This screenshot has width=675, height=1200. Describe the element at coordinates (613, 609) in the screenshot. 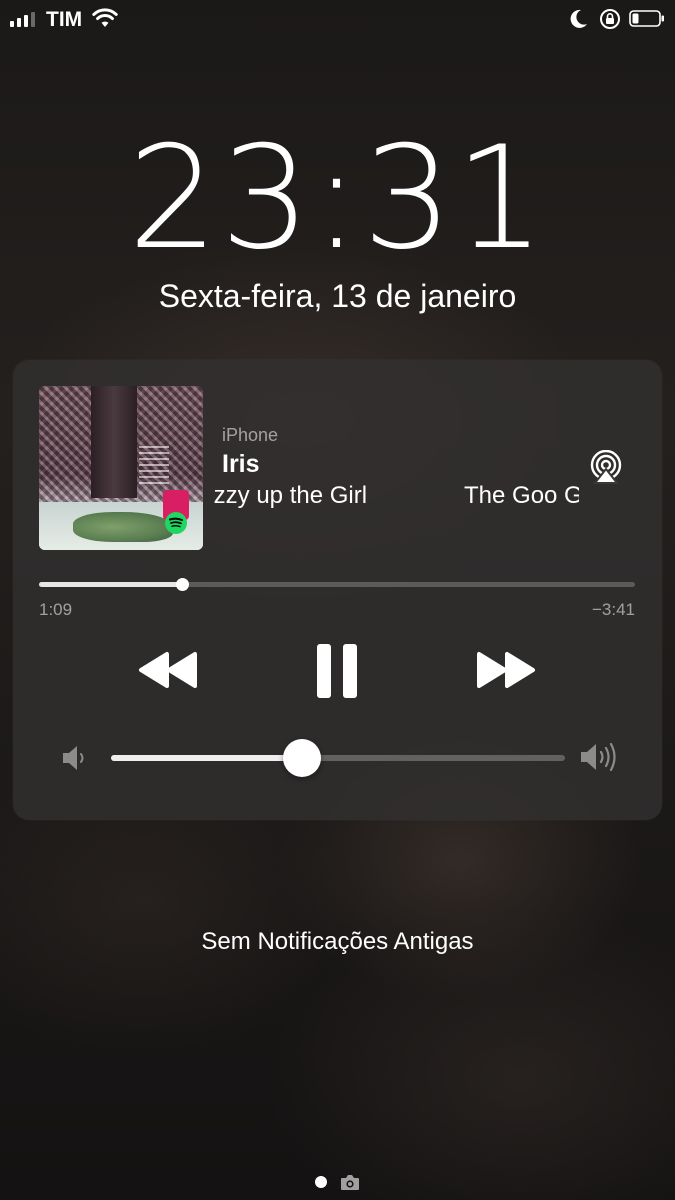

I see `remaining-time: −3:41` at that location.